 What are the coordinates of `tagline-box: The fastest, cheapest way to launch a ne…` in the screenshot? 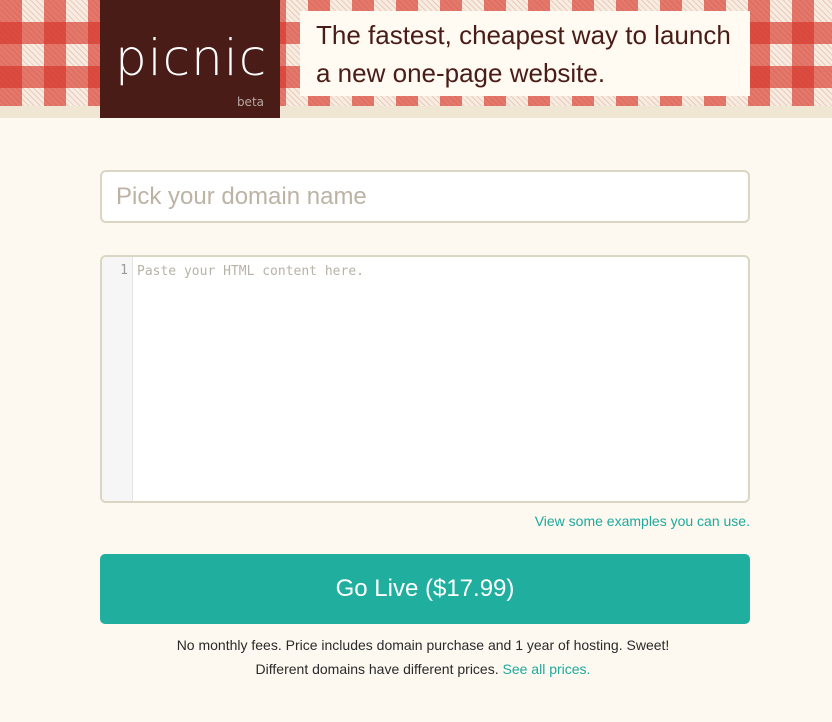 It's located at (525, 53).